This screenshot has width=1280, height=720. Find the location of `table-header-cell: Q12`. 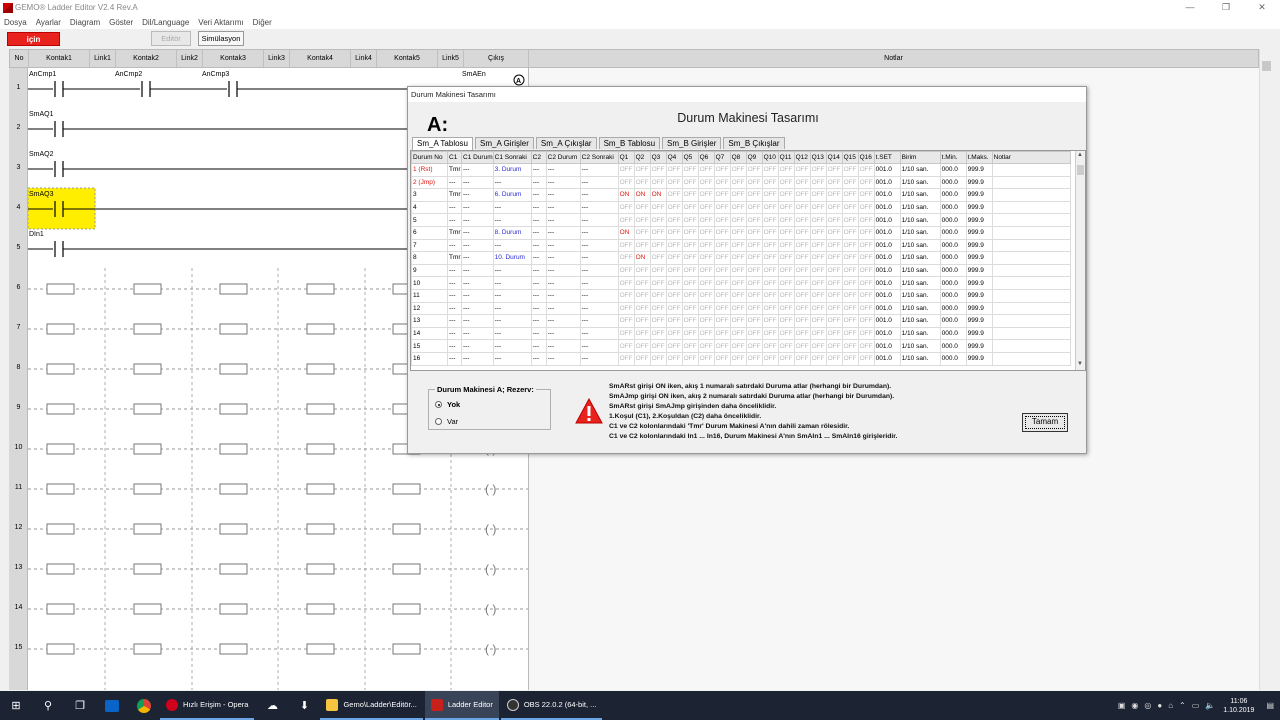

table-header-cell: Q12 is located at coordinates (802, 157).